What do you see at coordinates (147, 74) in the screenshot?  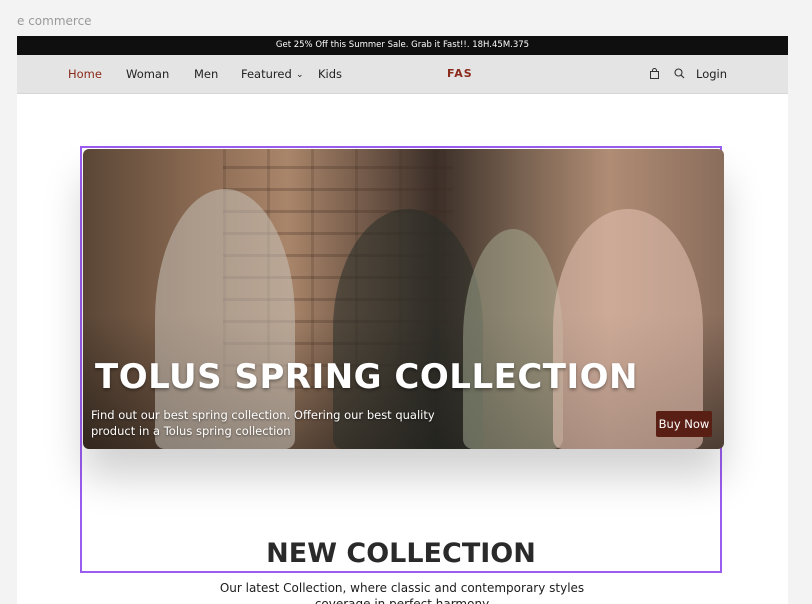 I see `nav-woman: Woman` at bounding box center [147, 74].